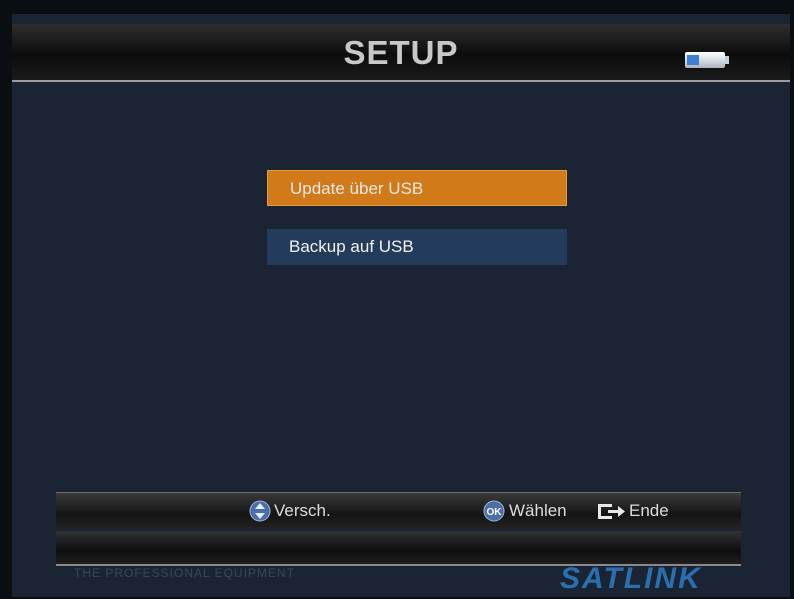 This screenshot has width=794, height=599. I want to click on footer-tagline: THE PROFESSIONAL EQUIPMENT, so click(184, 573).